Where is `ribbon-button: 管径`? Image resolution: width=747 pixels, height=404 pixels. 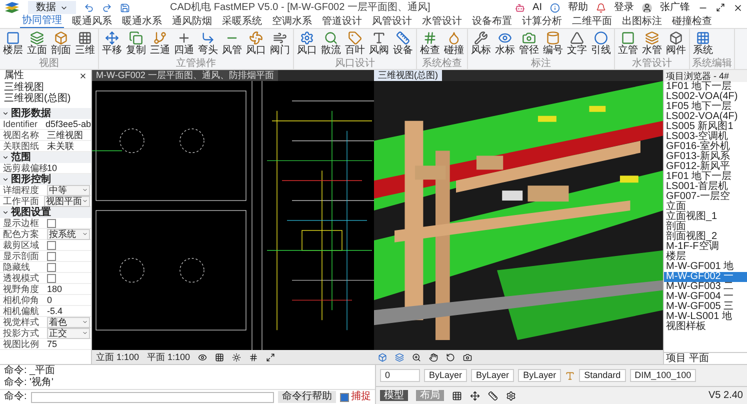
ribbon-button: 管径 is located at coordinates (529, 43).